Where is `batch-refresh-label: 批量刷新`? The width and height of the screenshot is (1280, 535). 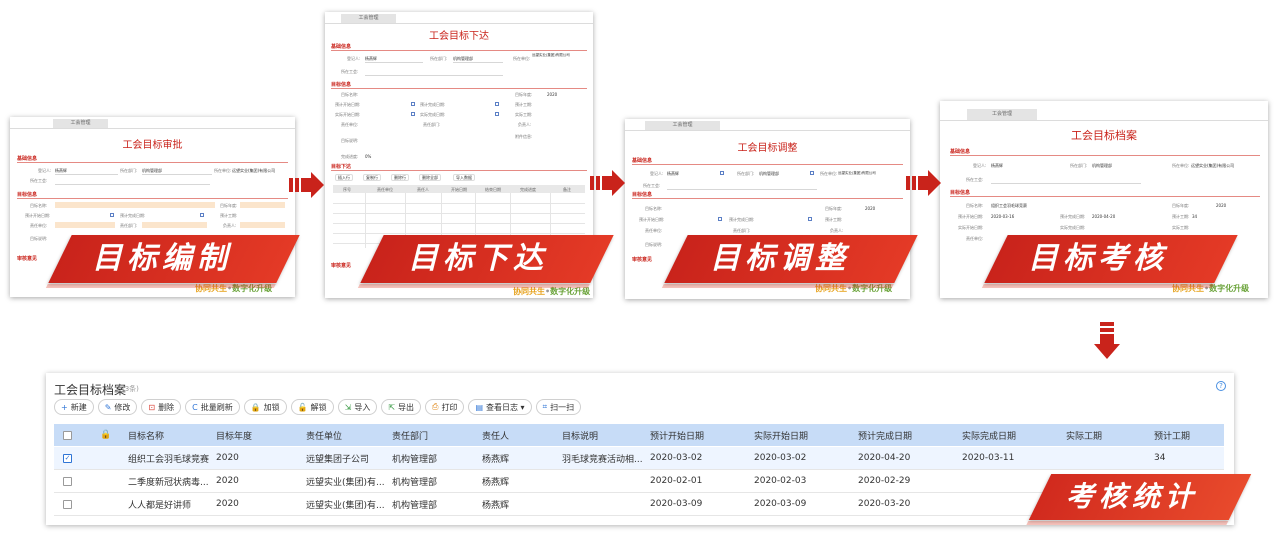
batch-refresh-label: 批量刷新 is located at coordinates (216, 407).